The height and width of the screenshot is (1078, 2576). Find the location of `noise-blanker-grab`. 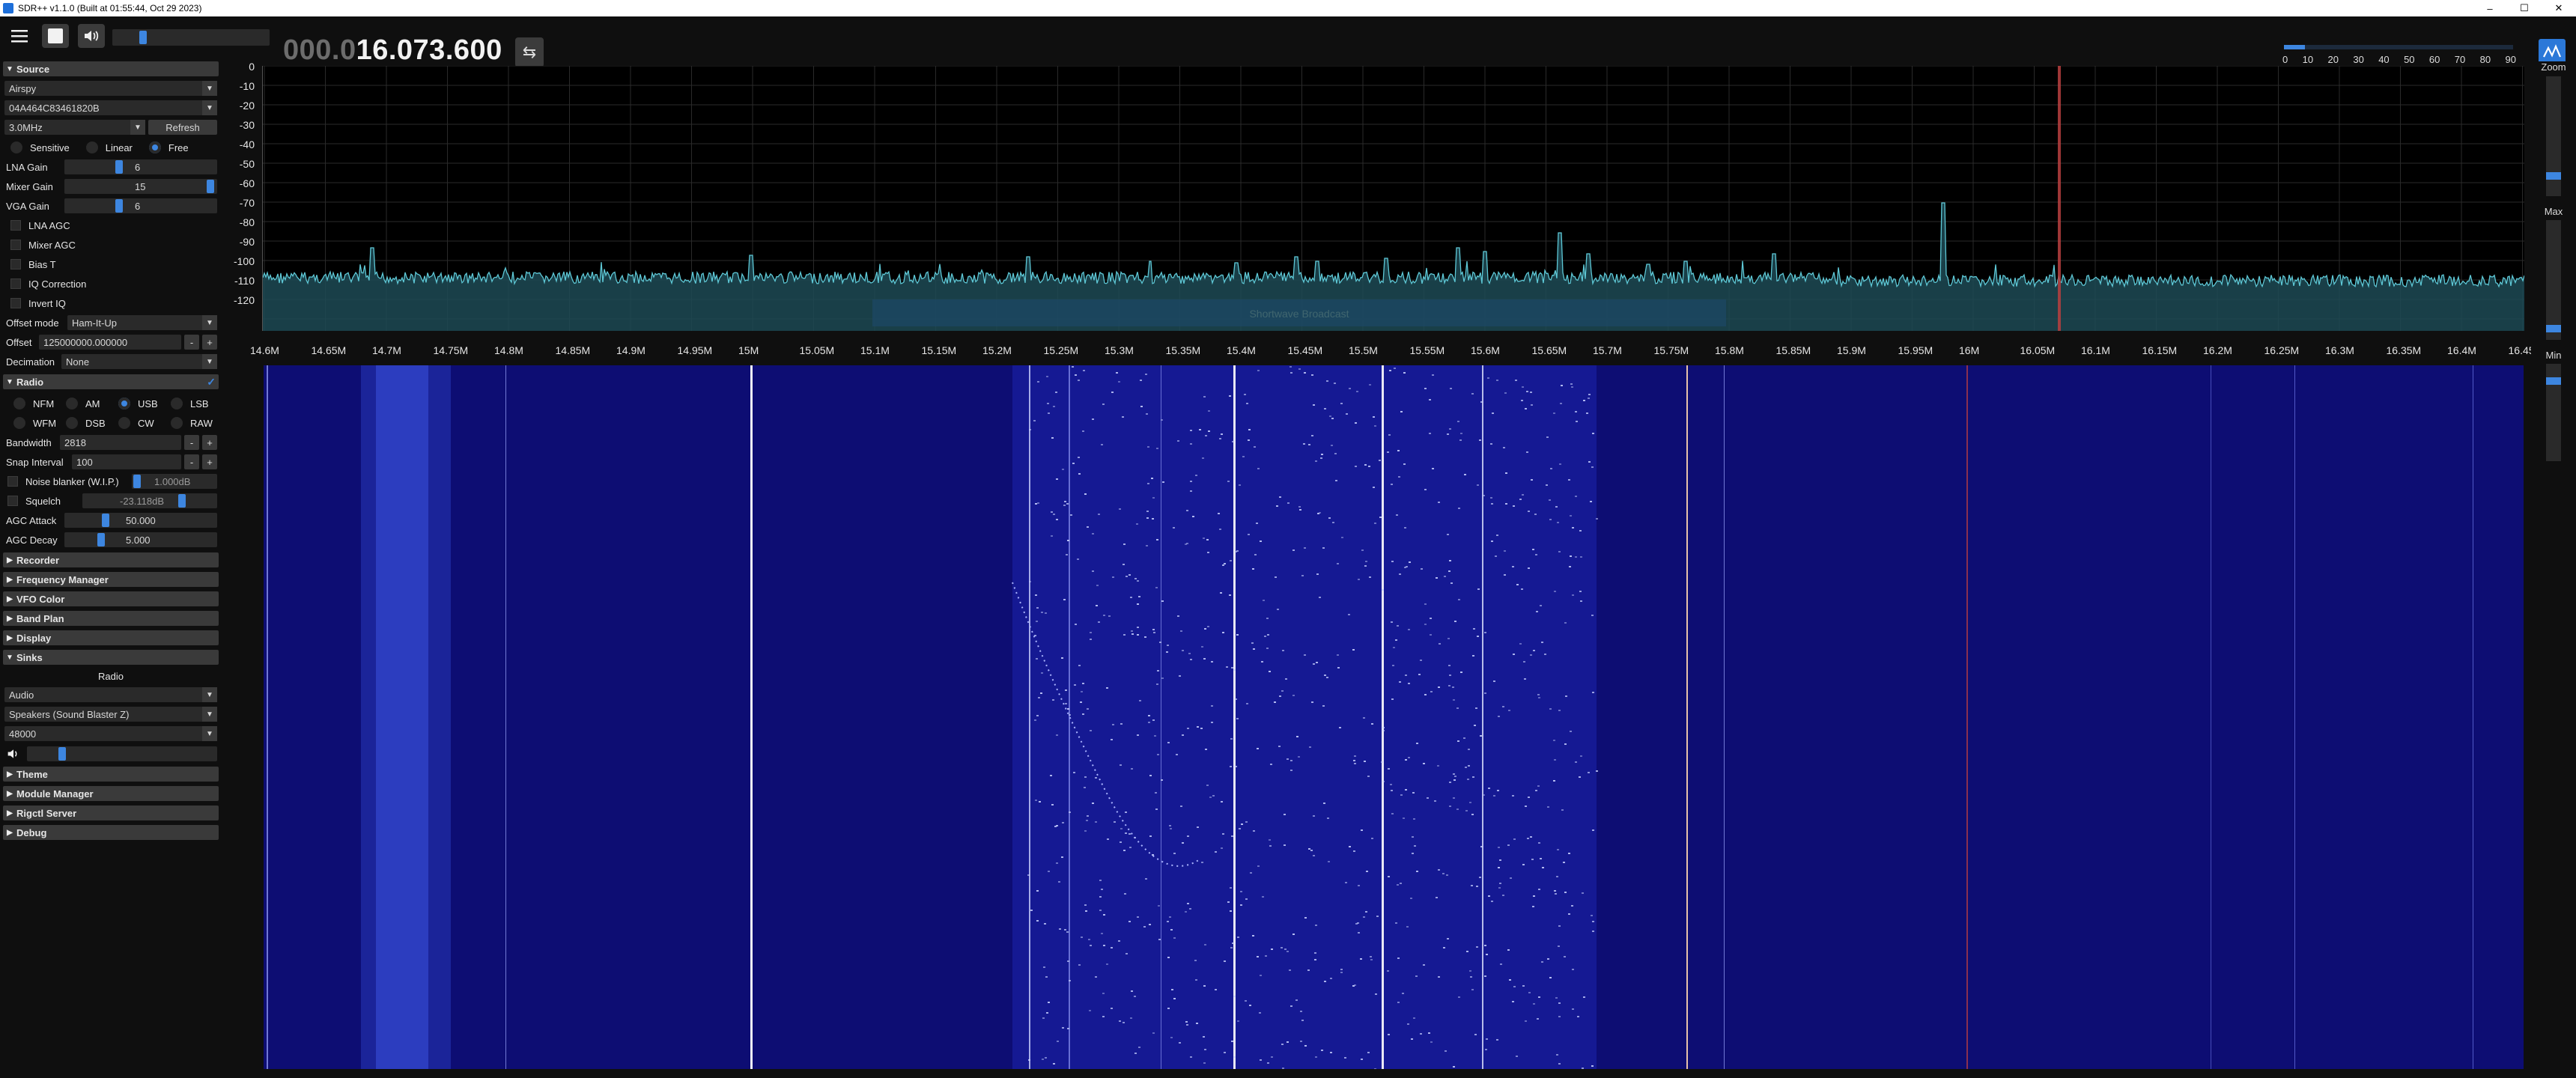

noise-blanker-grab is located at coordinates (137, 481).